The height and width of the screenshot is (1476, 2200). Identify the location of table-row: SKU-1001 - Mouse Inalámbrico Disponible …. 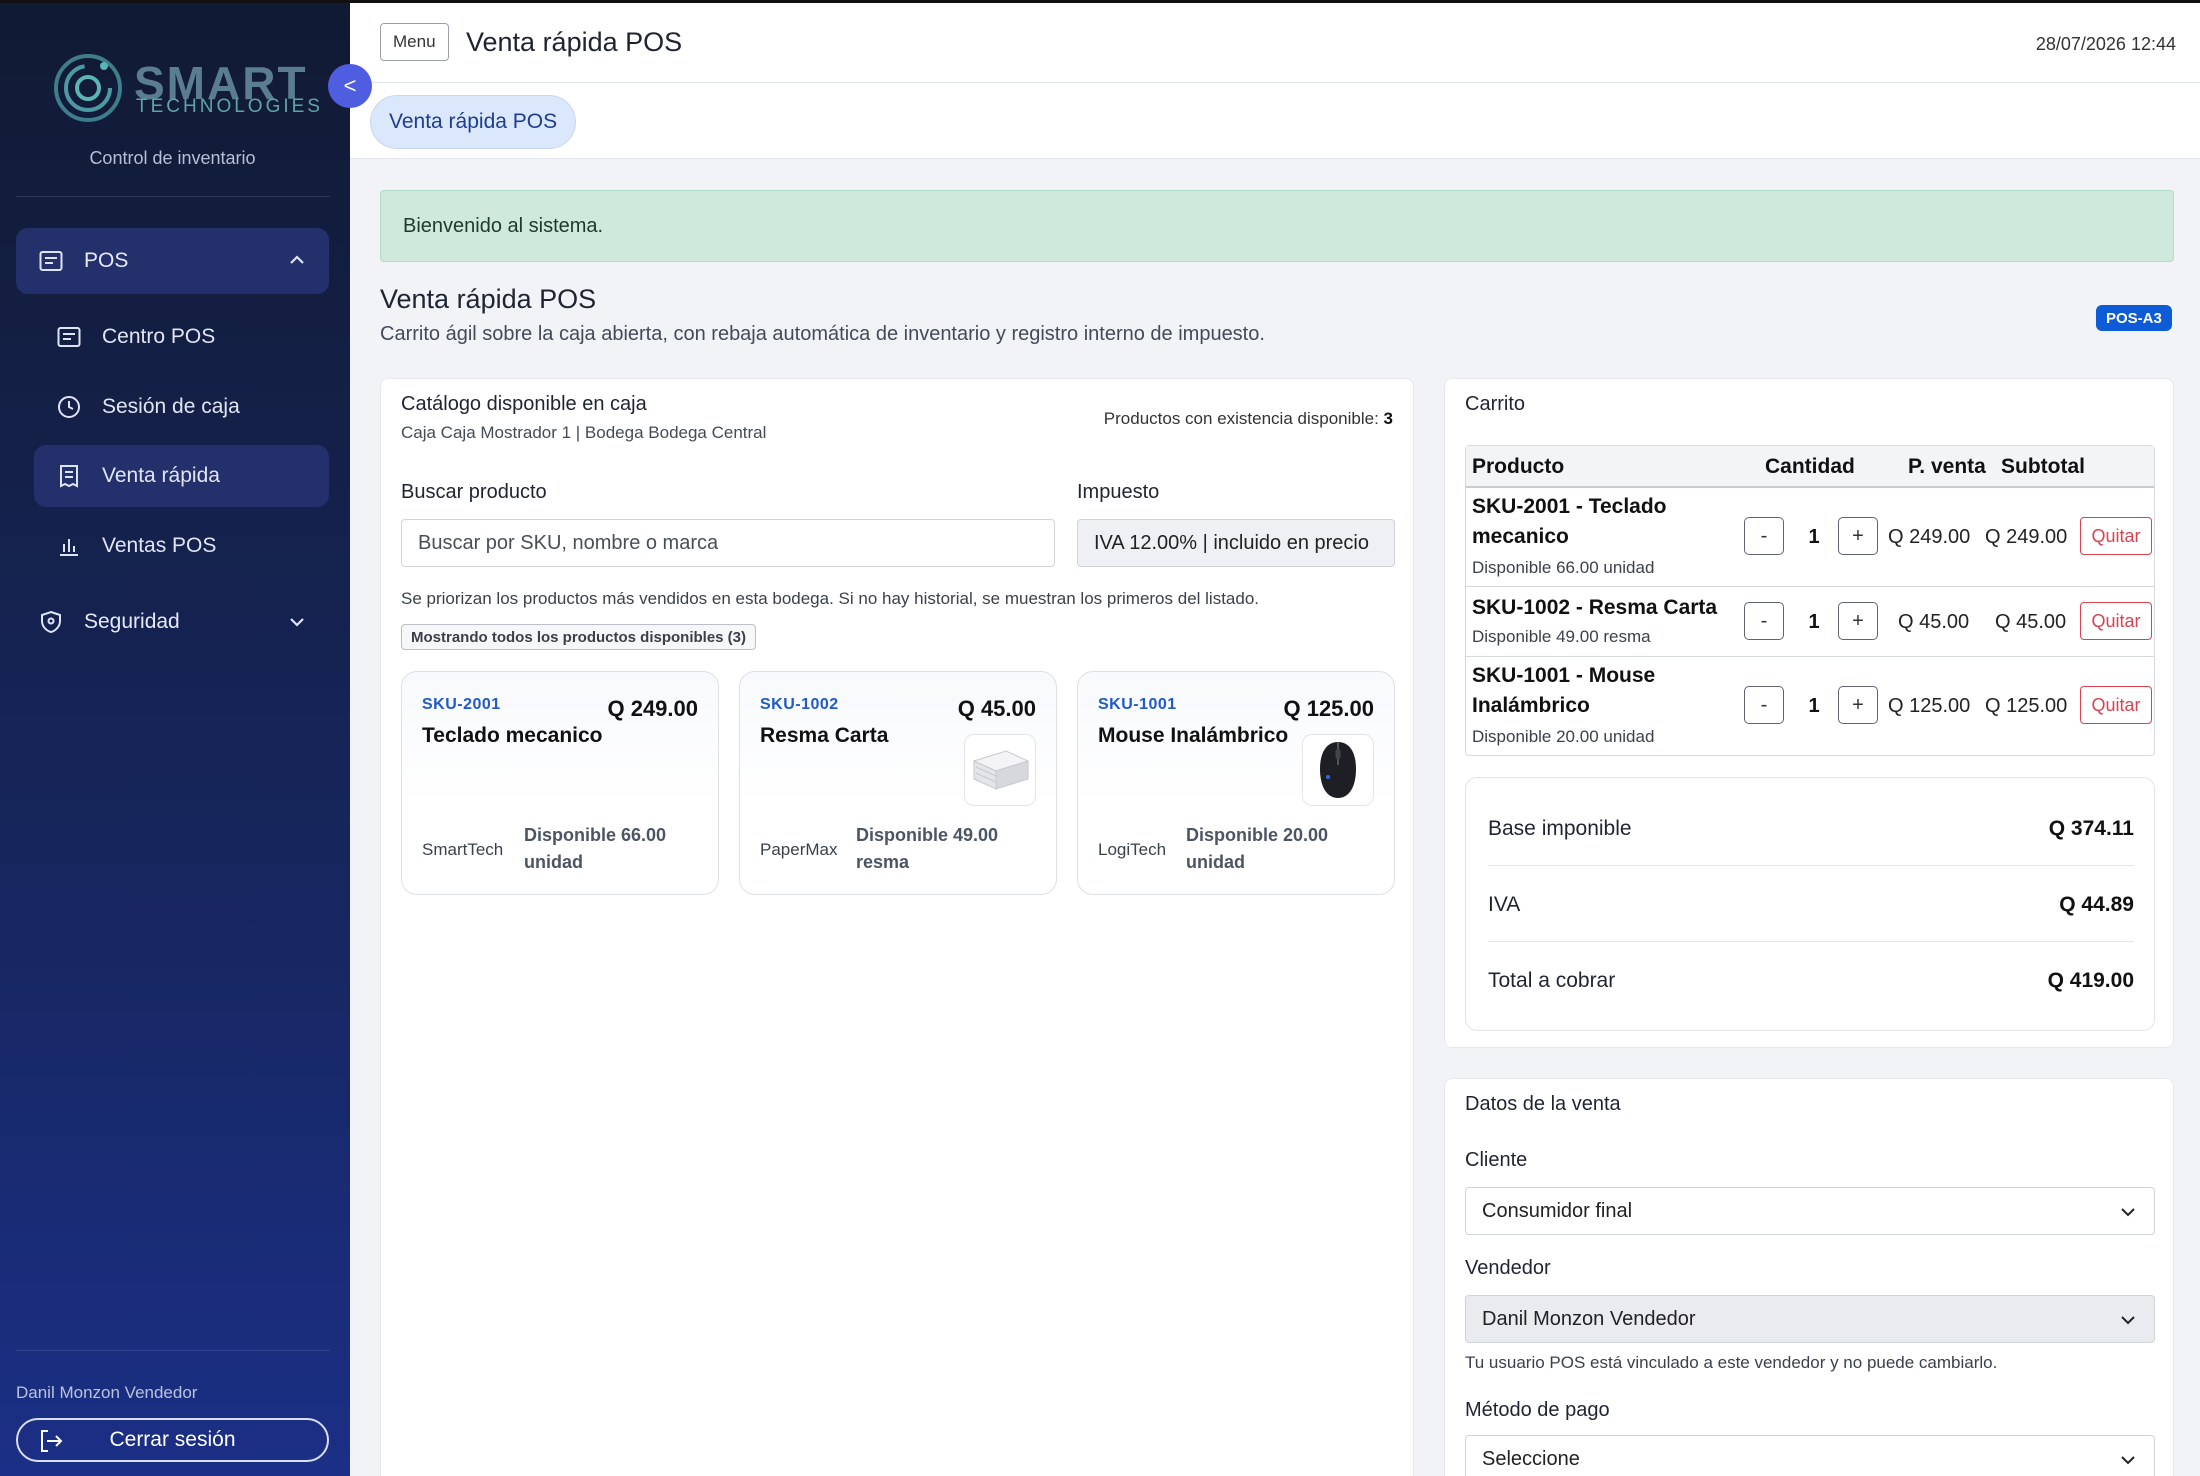
(1810, 706).